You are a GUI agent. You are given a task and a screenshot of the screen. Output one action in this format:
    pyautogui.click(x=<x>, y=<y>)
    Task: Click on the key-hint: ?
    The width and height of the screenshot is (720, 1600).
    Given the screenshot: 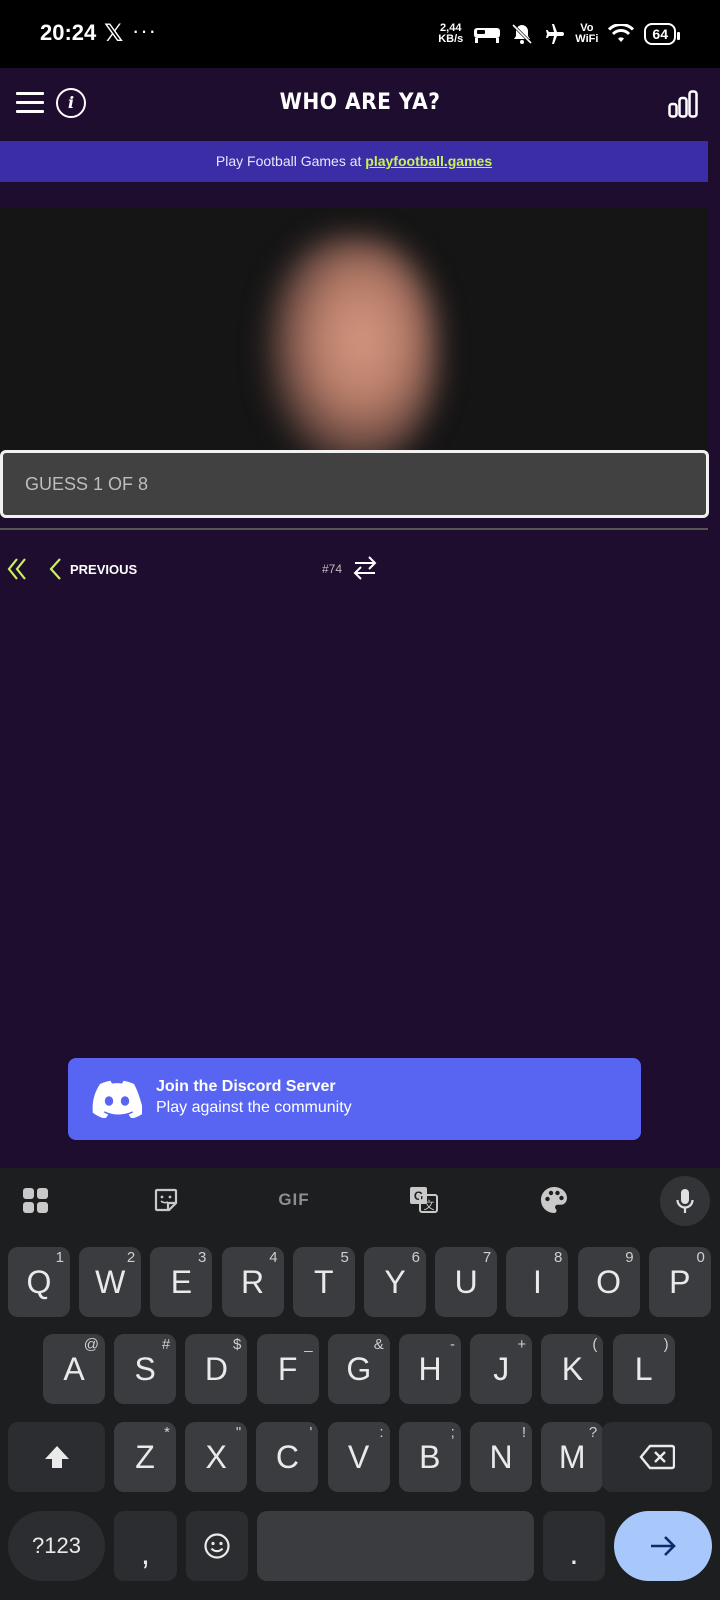 What is the action you would take?
    pyautogui.click(x=593, y=1432)
    